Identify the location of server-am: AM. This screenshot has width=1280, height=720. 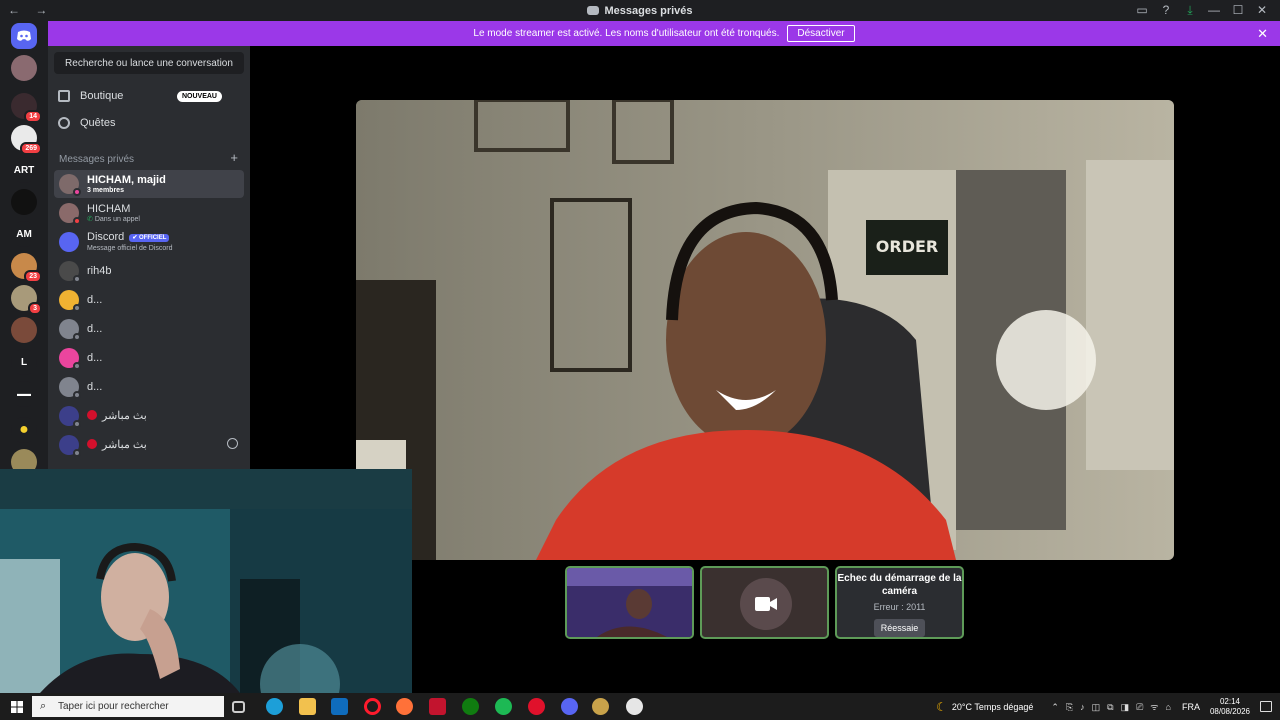
(24, 234).